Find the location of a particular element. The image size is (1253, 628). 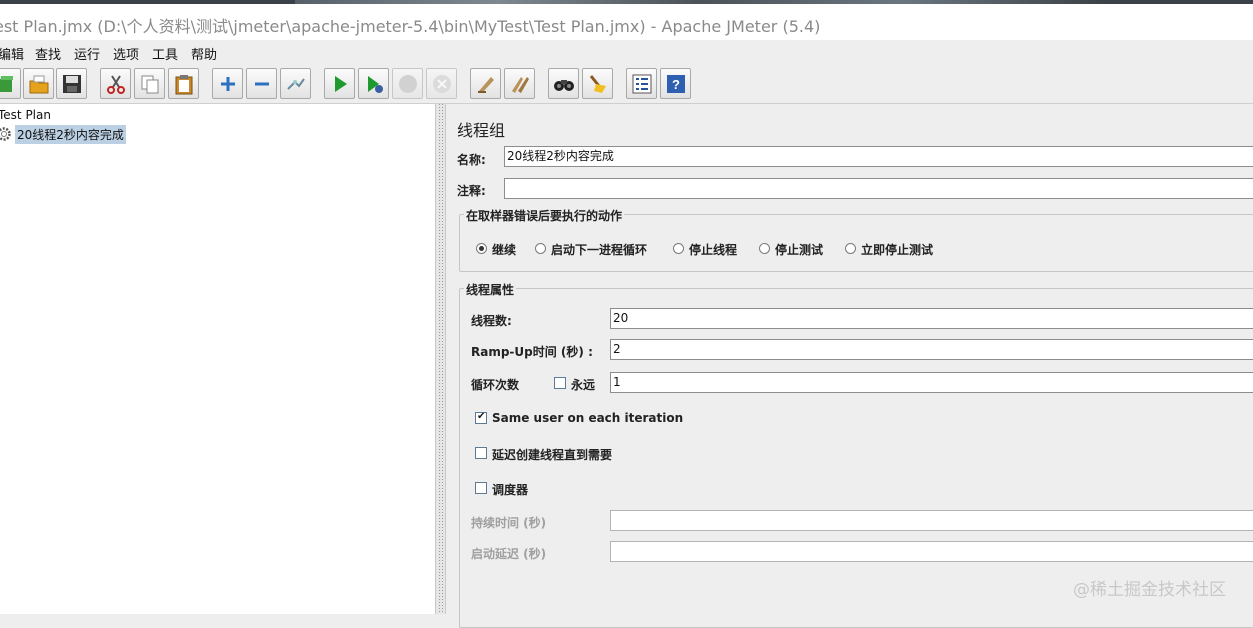

clear-button is located at coordinates (485, 83).